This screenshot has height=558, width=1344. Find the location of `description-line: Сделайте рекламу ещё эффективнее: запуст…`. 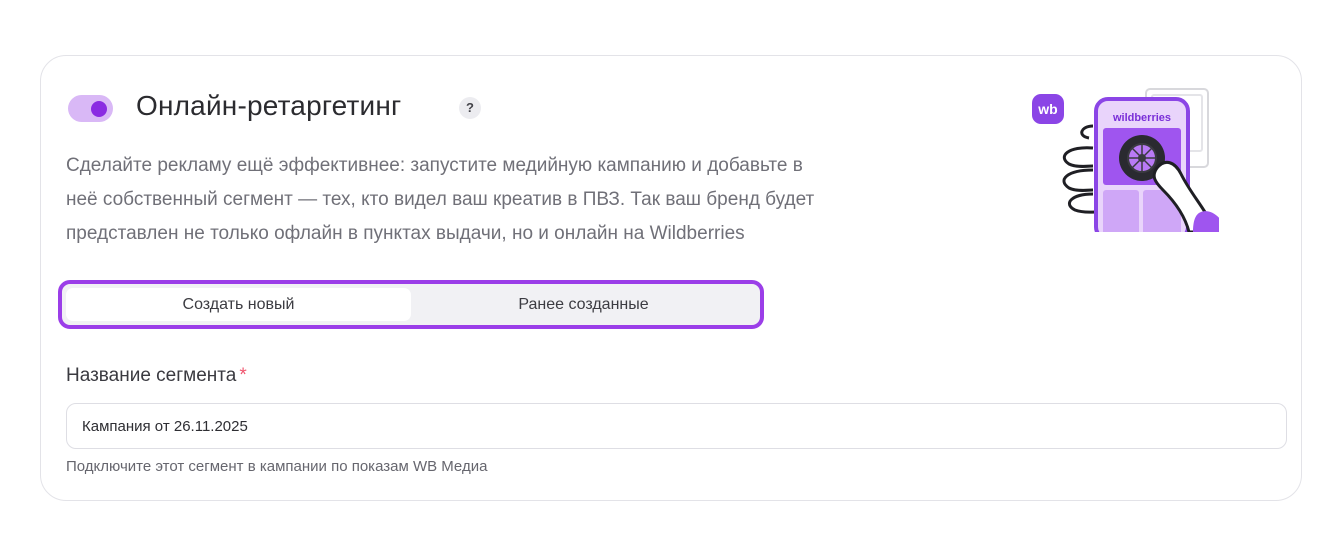

description-line: Сделайте рекламу ещё эффективнее: запуст… is located at coordinates (434, 165).